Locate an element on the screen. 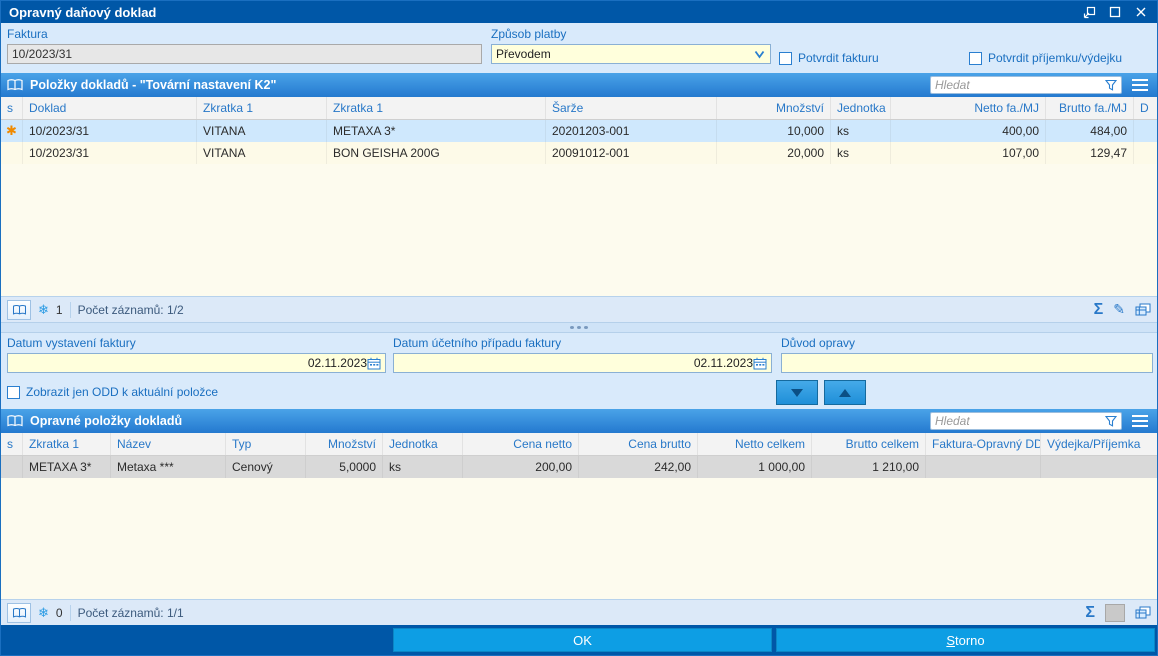 The image size is (1158, 656). maximize-icon is located at coordinates (1115, 12).